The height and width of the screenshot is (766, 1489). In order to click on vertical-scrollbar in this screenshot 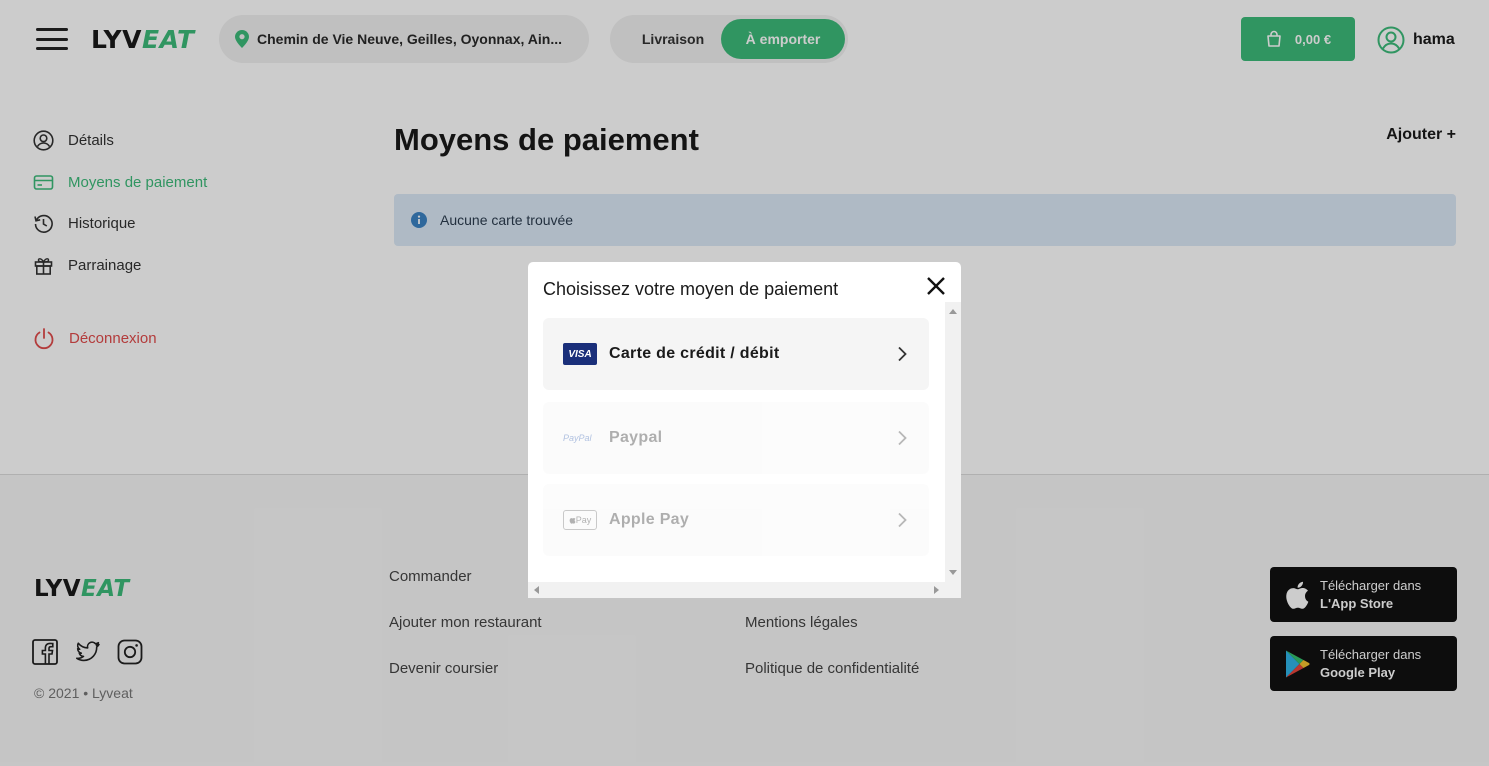, I will do `click(953, 442)`.